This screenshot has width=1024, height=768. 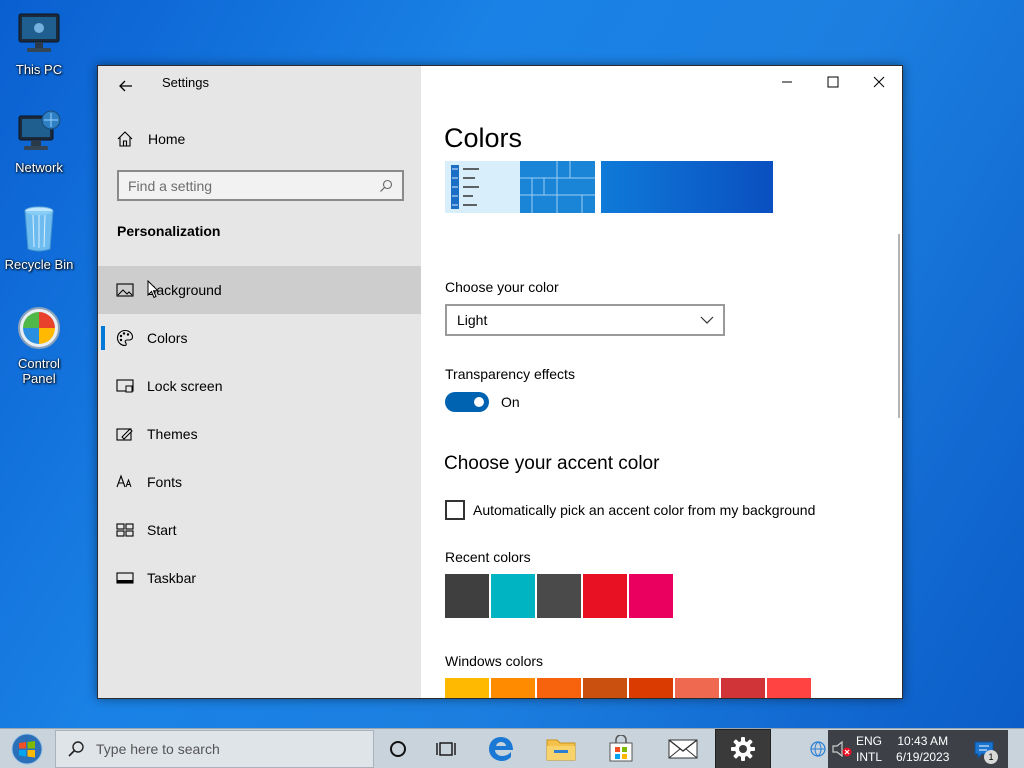 What do you see at coordinates (125, 434) in the screenshot?
I see `brush-icon` at bounding box center [125, 434].